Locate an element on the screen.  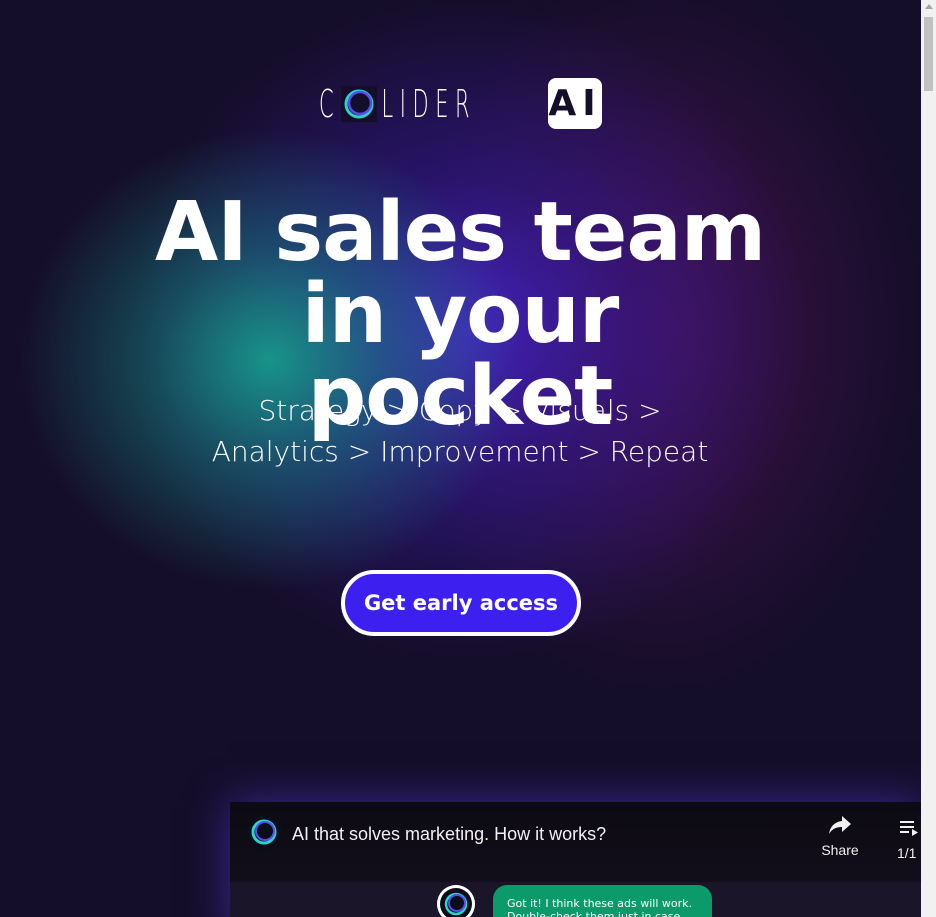
page-scrollbar is located at coordinates (928, 458).